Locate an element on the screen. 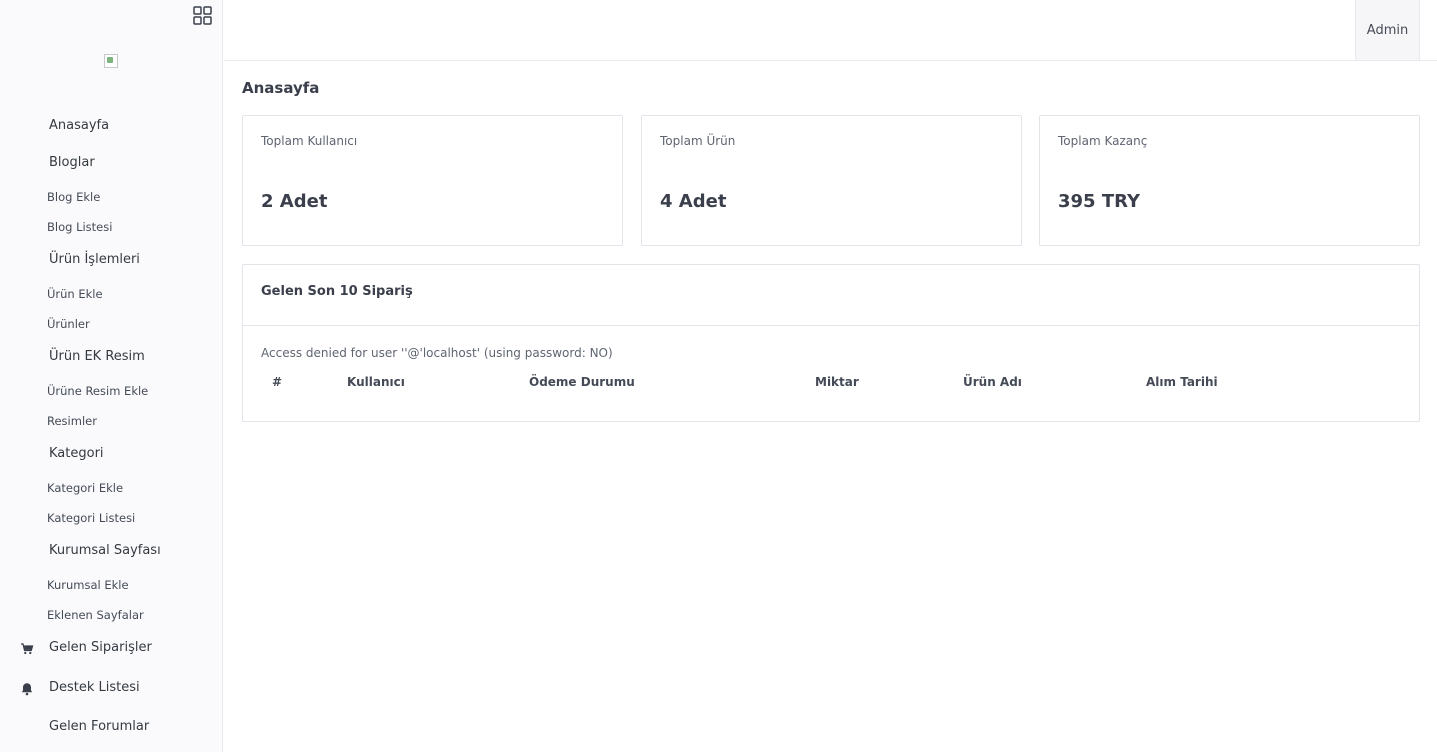 Image resolution: width=1437 pixels, height=752 pixels. top-bar: Admin is located at coordinates (830, 30).